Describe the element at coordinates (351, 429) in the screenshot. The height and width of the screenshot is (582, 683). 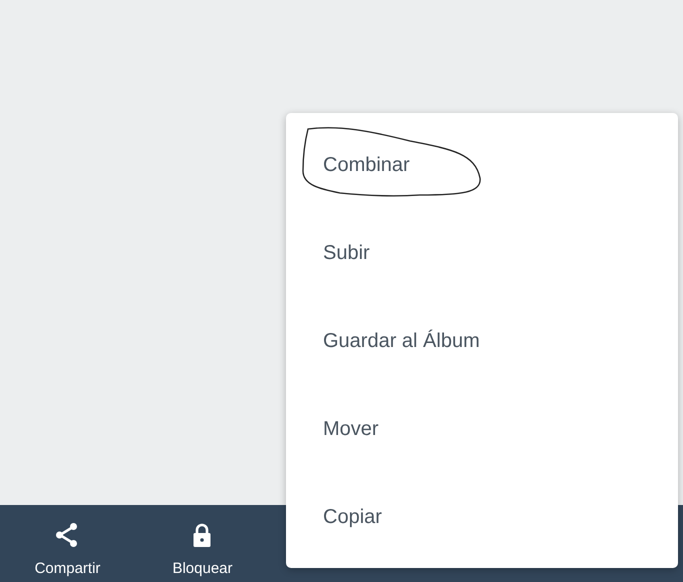
I see `menu-item: Mover` at that location.